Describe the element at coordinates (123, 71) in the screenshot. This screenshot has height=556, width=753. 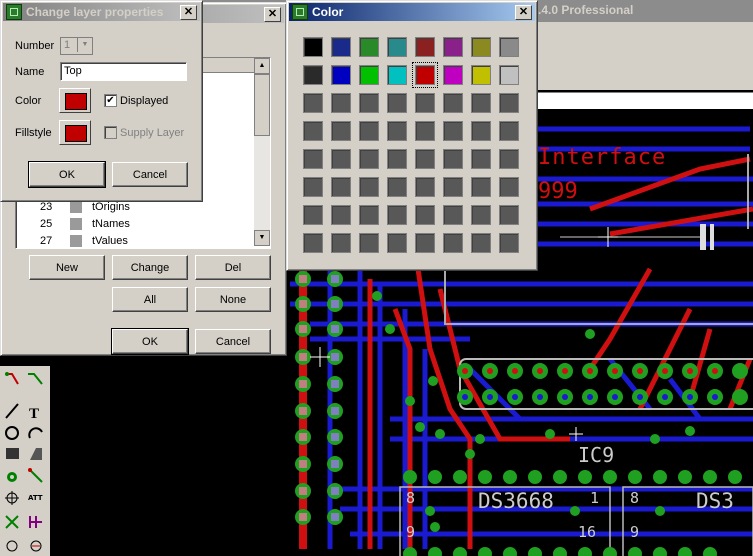
I see `name-field: Top` at that location.